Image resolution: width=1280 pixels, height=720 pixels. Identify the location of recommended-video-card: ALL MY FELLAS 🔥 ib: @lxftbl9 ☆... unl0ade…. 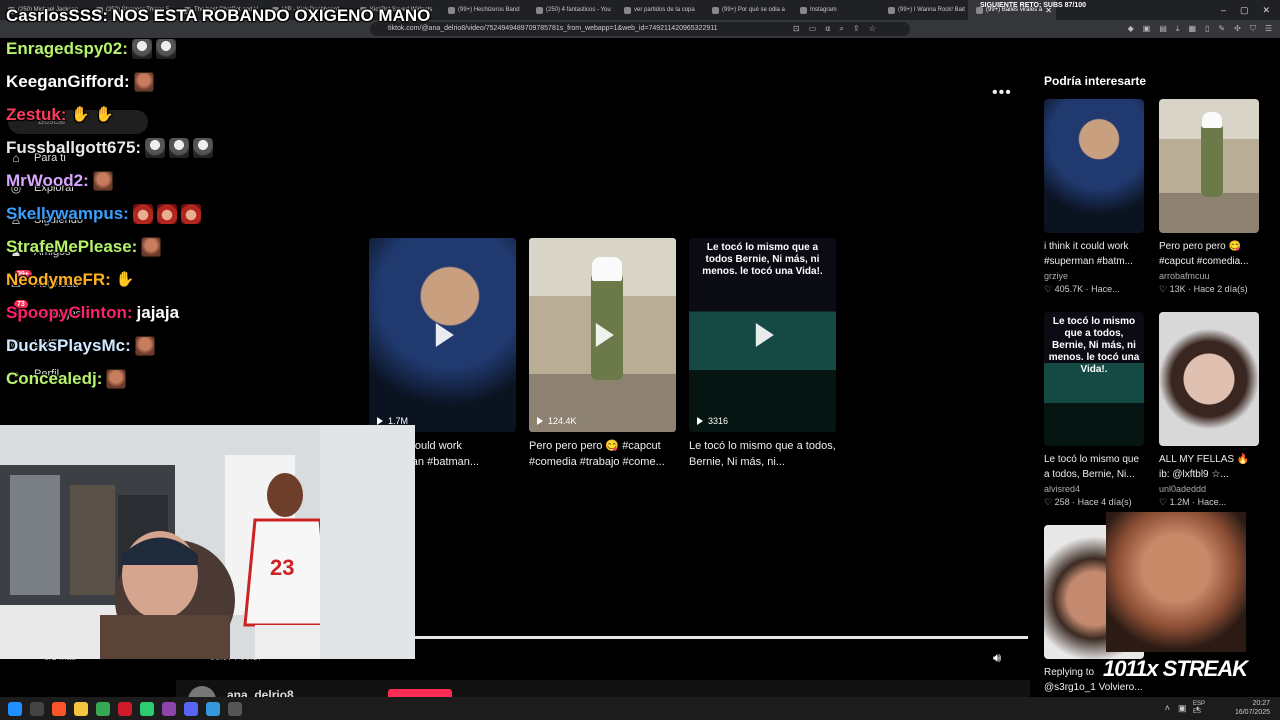
(1209, 410).